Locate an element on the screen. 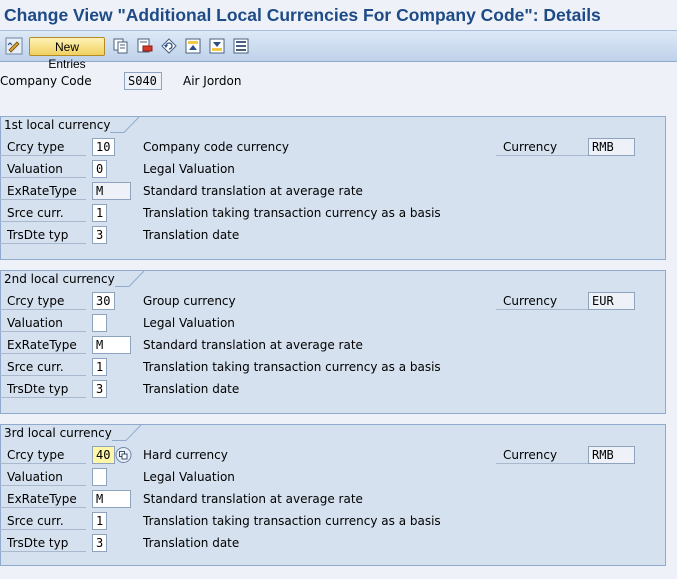  crcy-type-field: 30 is located at coordinates (103, 301).